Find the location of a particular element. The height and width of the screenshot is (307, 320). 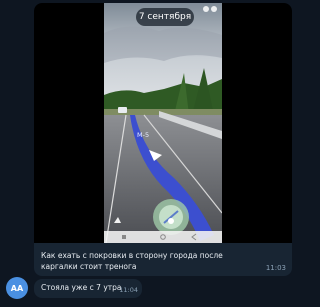

map-route-label: М-5 is located at coordinates (143, 135).